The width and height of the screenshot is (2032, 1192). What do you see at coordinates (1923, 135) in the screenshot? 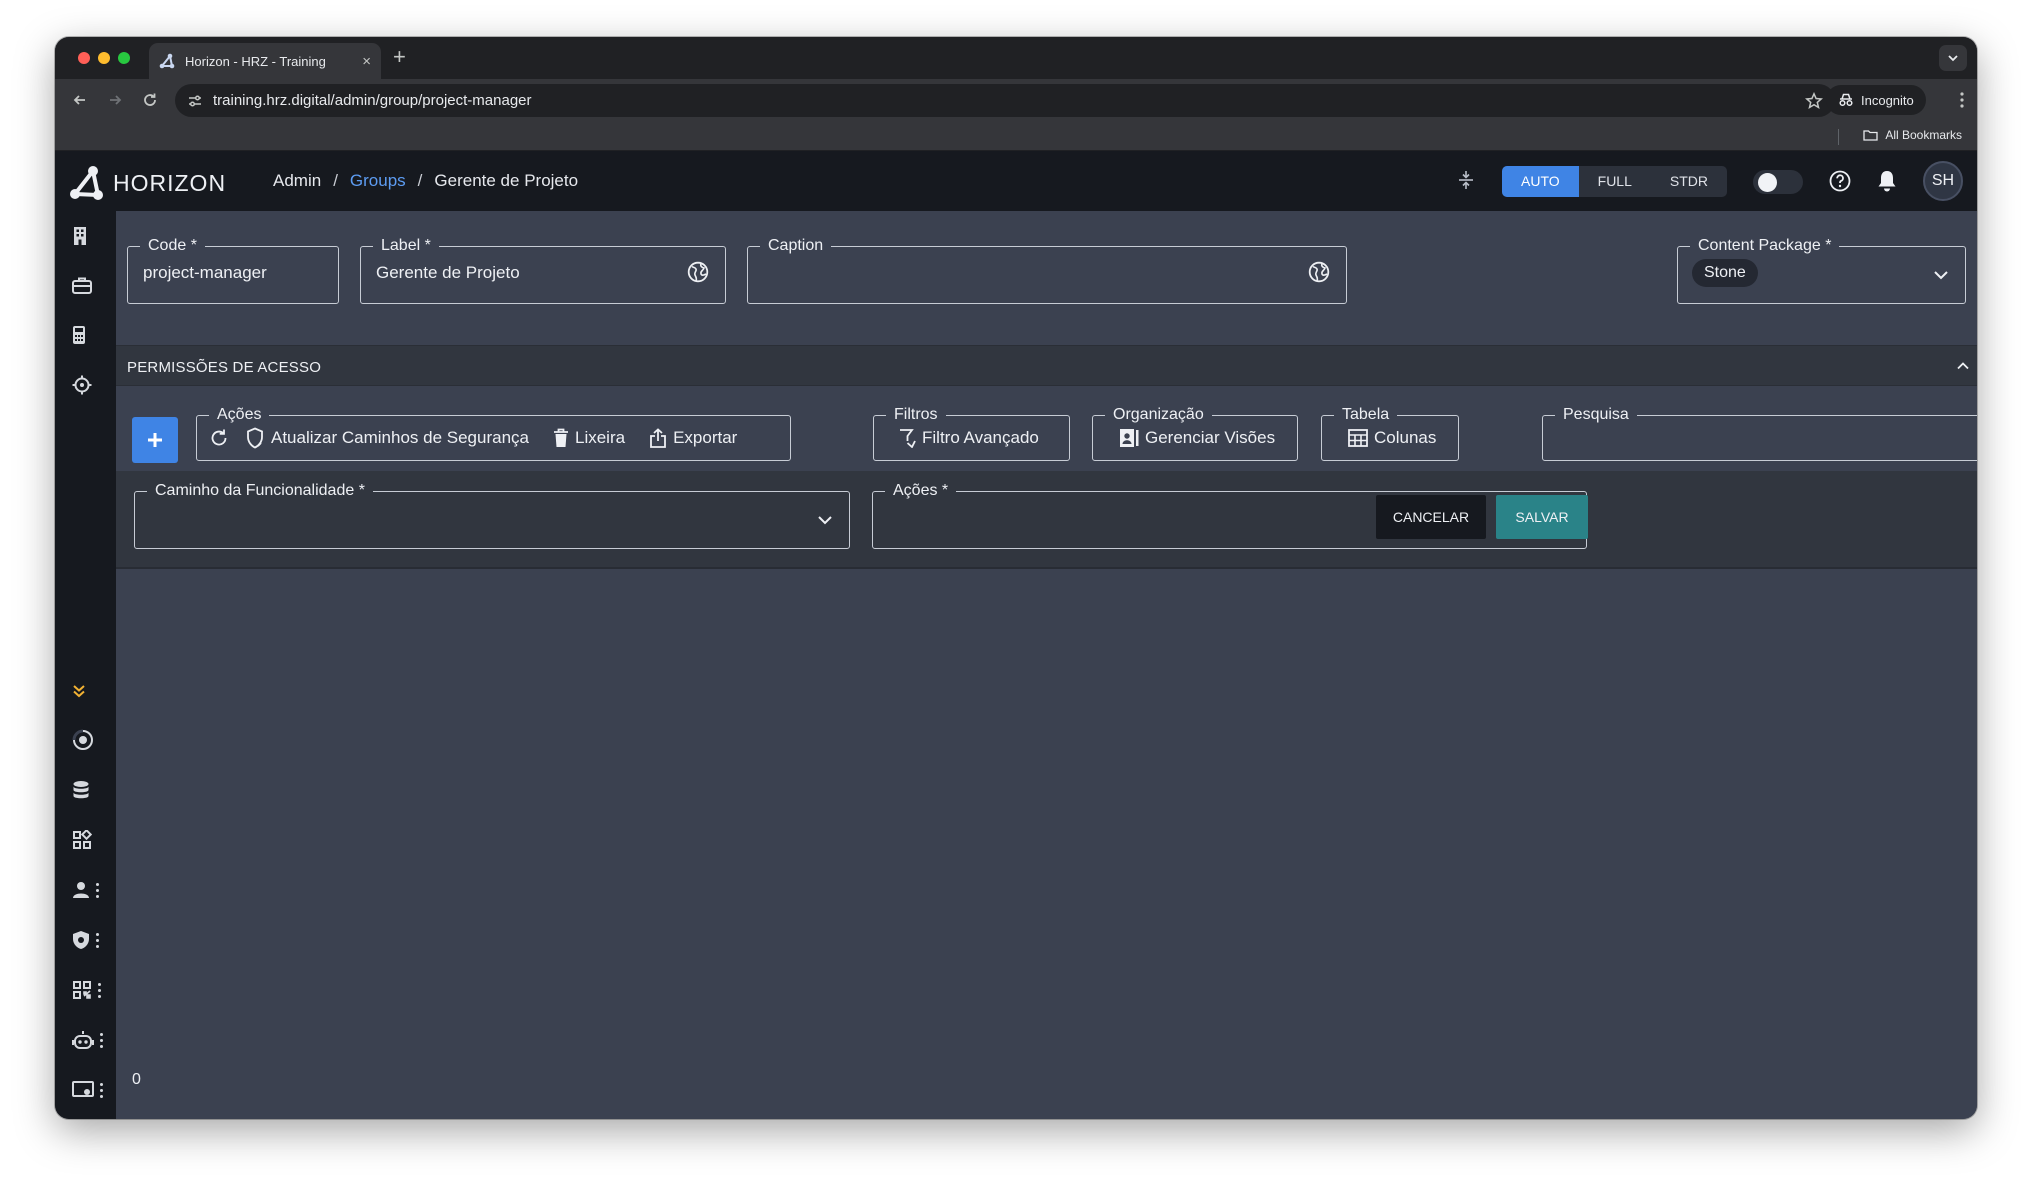
I see `all-bookmarks-label: All Bookmarks` at bounding box center [1923, 135].